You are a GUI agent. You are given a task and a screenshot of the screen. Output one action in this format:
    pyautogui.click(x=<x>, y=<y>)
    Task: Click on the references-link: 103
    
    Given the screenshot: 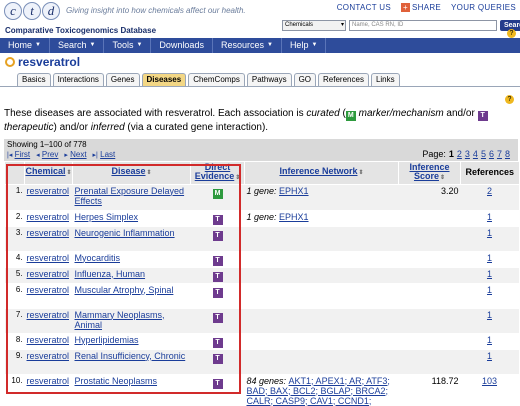 What is the action you would take?
    pyautogui.click(x=489, y=381)
    